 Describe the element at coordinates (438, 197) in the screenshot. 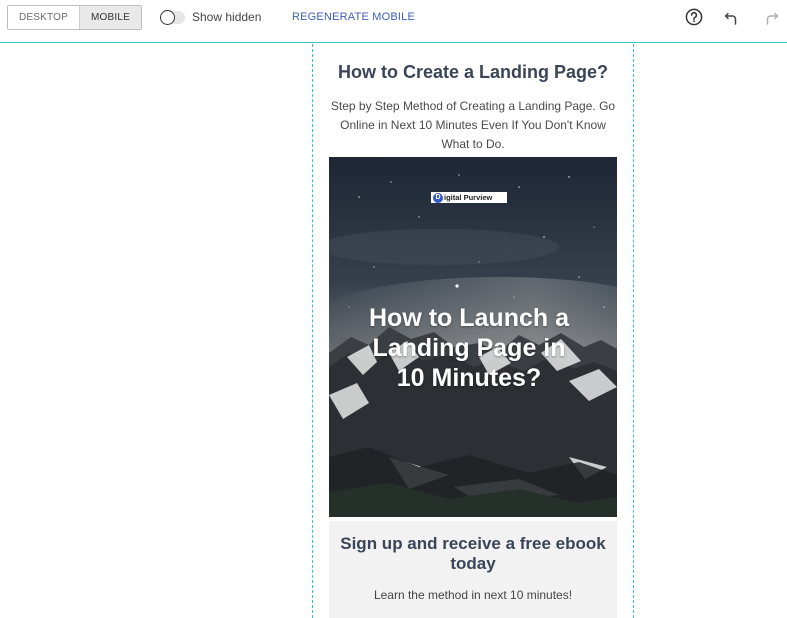

I see `logo-letter: D` at that location.